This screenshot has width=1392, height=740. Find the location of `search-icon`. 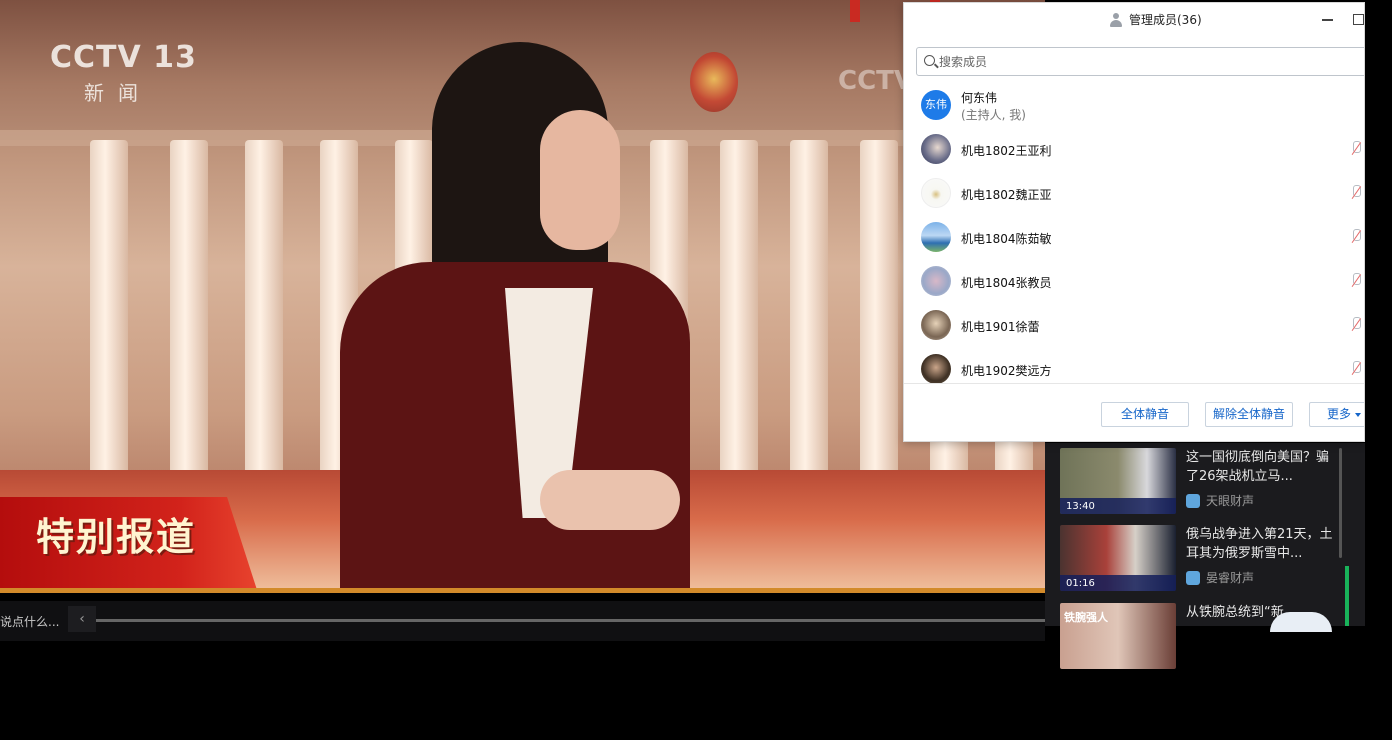

search-icon is located at coordinates (929, 60).